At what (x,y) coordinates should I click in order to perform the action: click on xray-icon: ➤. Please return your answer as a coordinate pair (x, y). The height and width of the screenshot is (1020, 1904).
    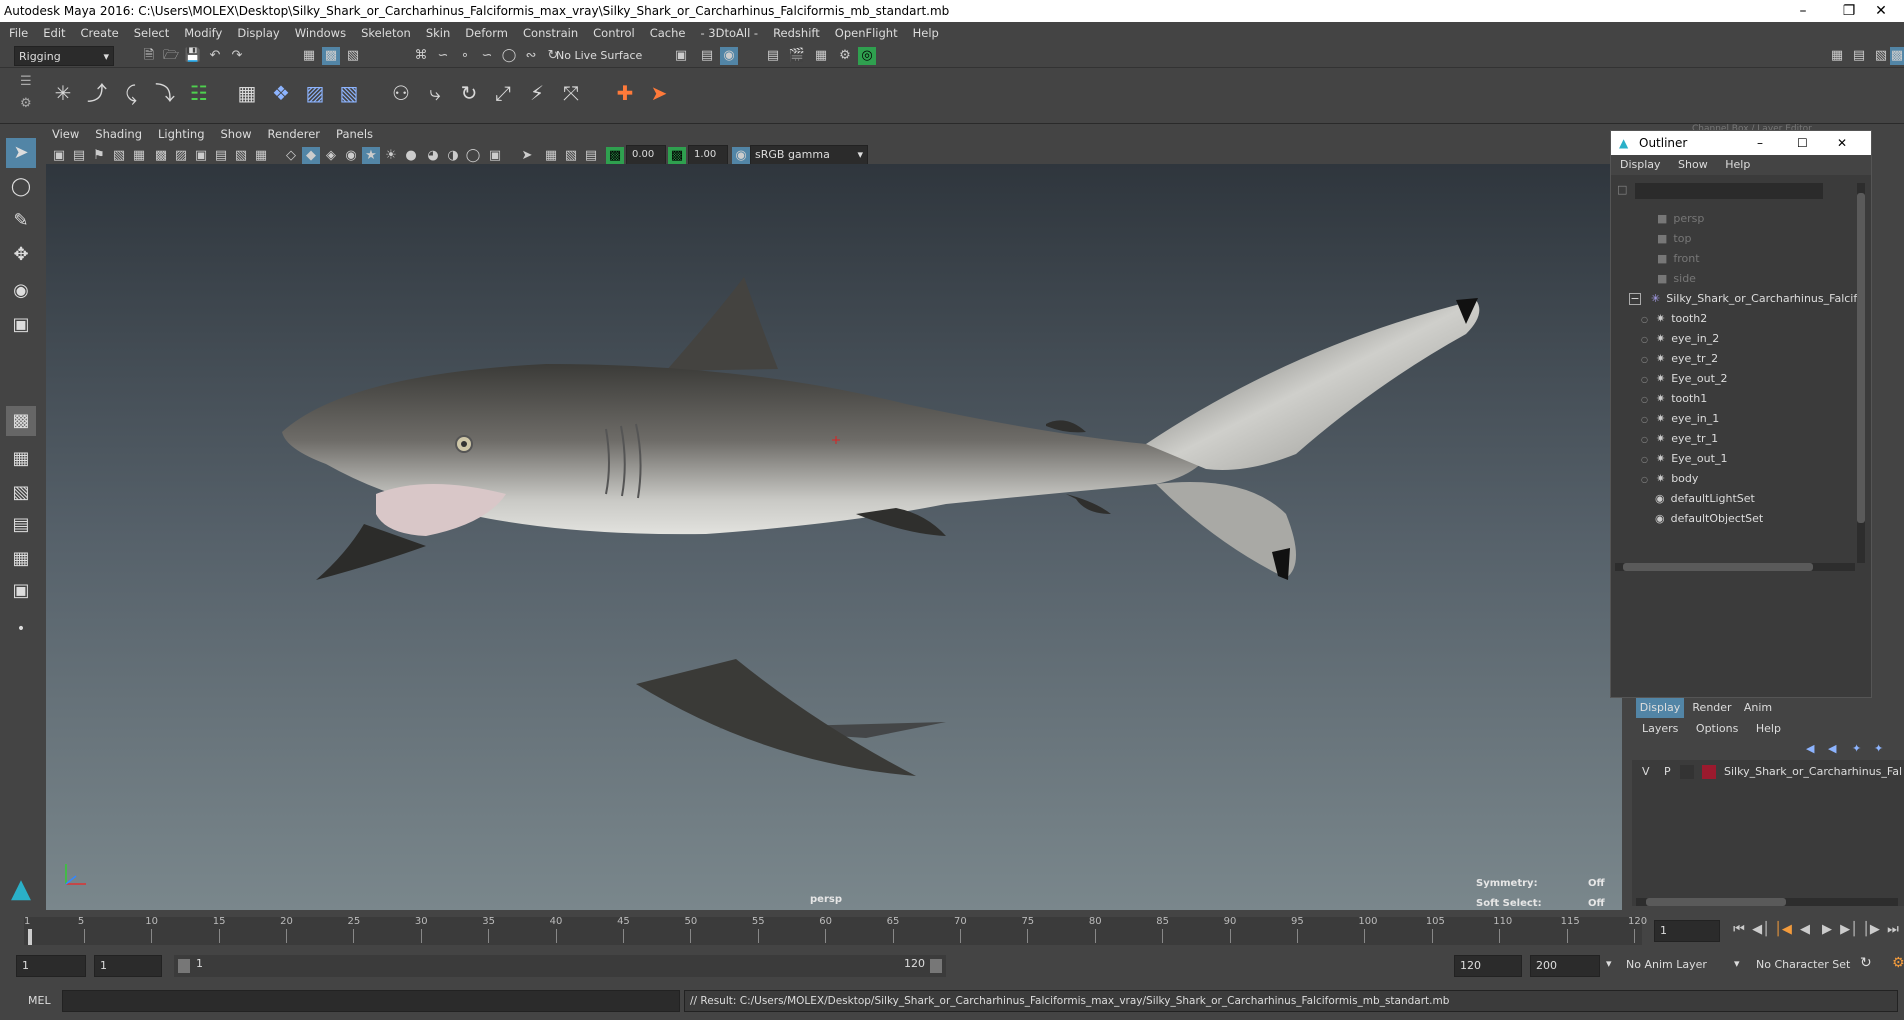
    Looking at the image, I should click on (527, 156).